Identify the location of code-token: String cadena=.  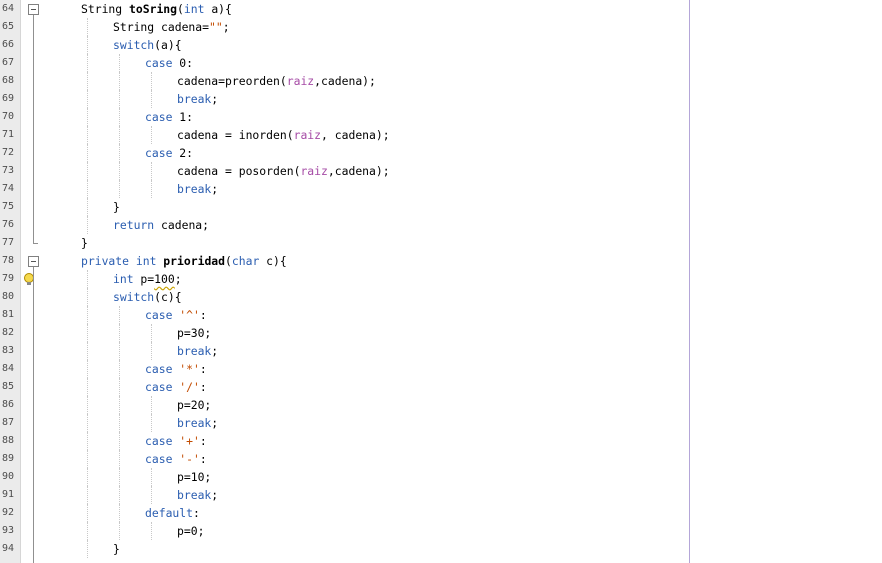
(161, 27).